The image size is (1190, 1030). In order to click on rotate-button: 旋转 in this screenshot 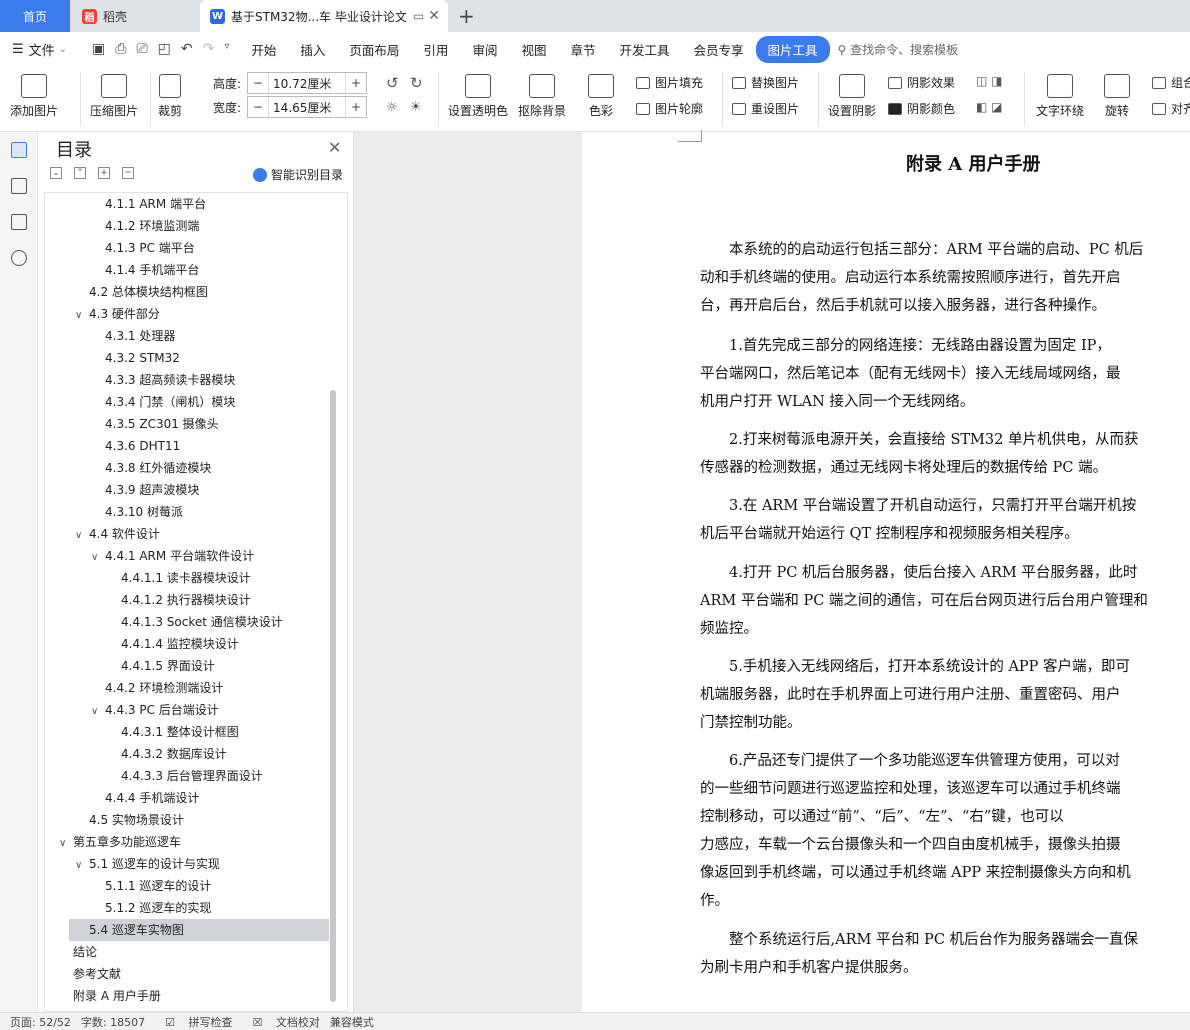, I will do `click(1117, 96)`.